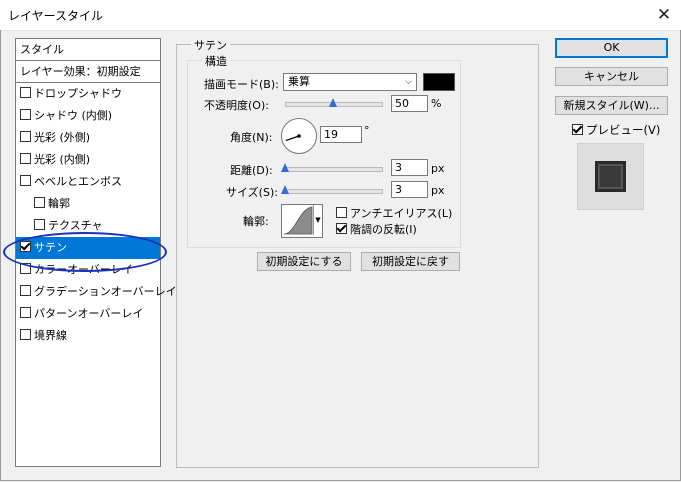 Image resolution: width=681 pixels, height=482 pixels. I want to click on contour-picker: ▼, so click(302, 221).